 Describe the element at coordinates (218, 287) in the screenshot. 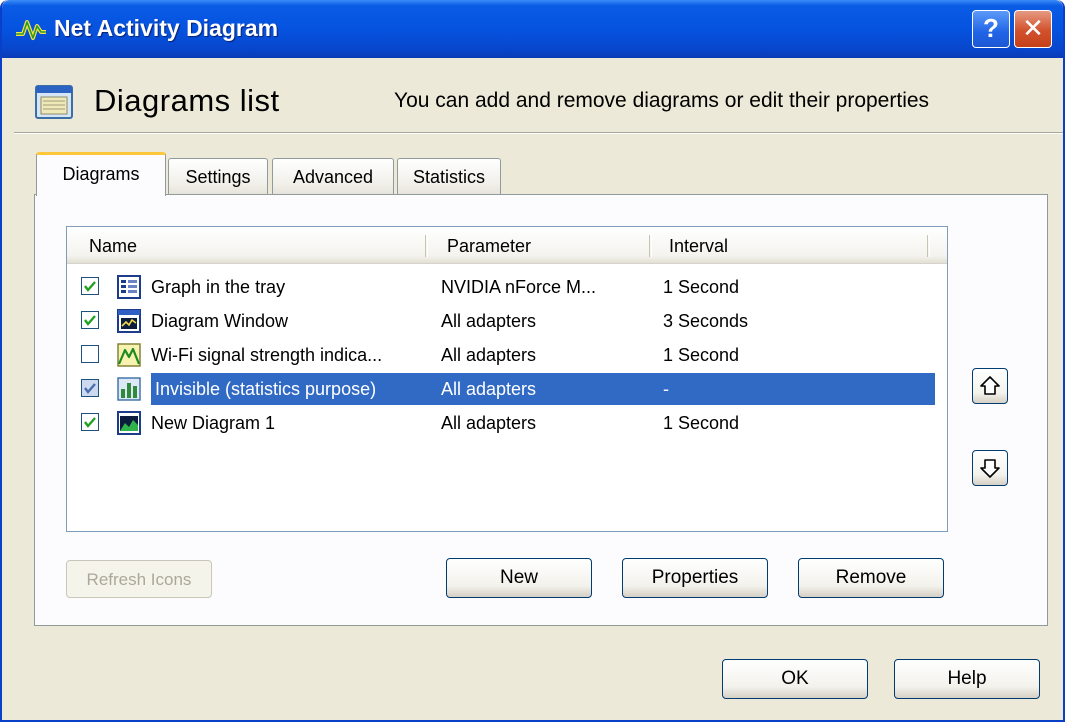

I see `row-name: Graph in the tray` at that location.